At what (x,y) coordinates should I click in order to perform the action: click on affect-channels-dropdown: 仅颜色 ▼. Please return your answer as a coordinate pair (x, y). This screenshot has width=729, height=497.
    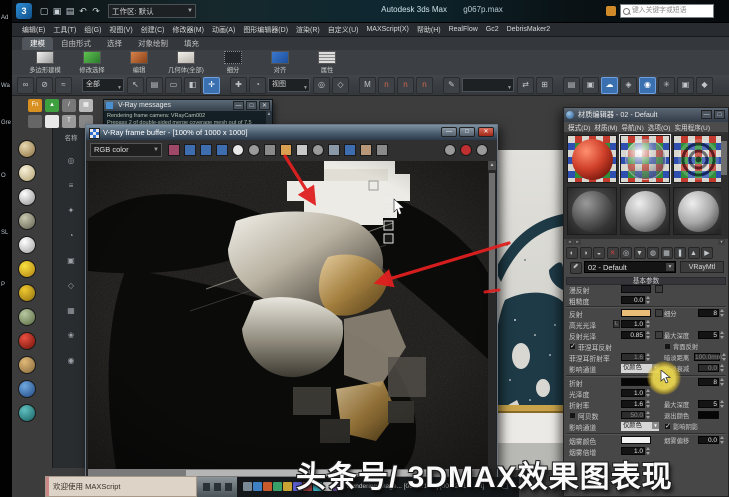
    Looking at the image, I should click on (640, 426).